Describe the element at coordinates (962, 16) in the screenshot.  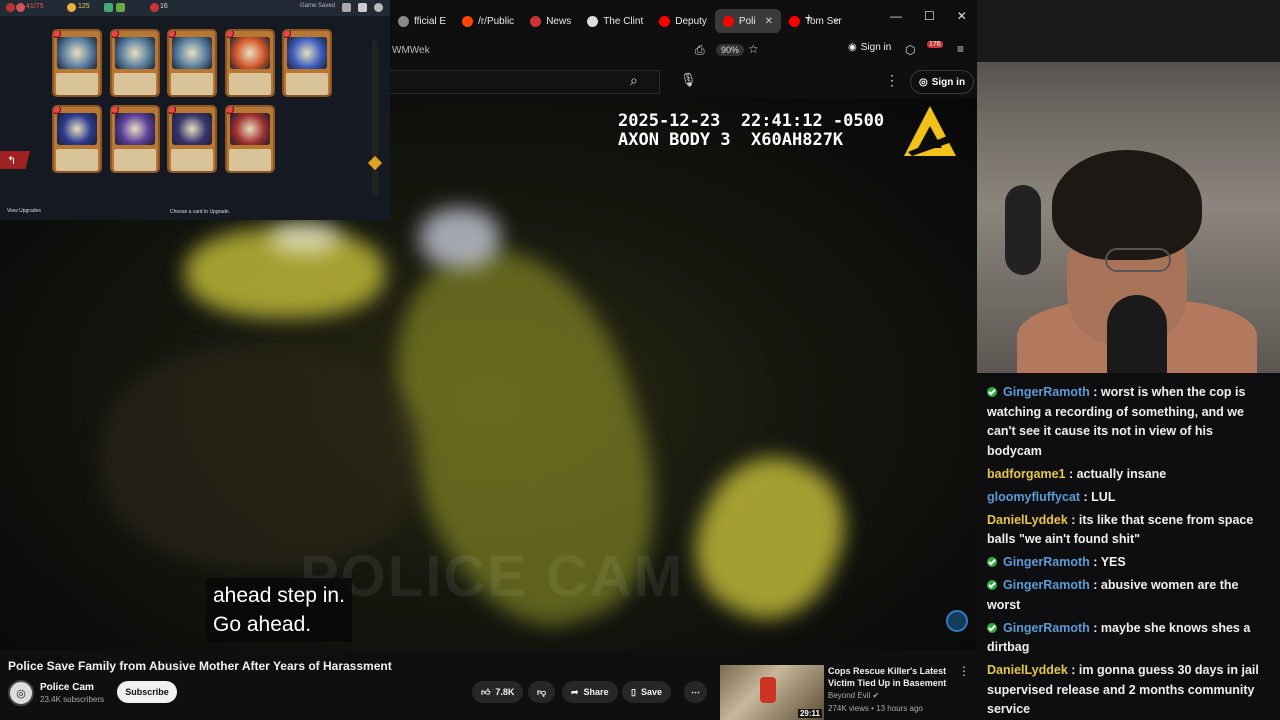
I see `close-window-icon: ✕` at that location.